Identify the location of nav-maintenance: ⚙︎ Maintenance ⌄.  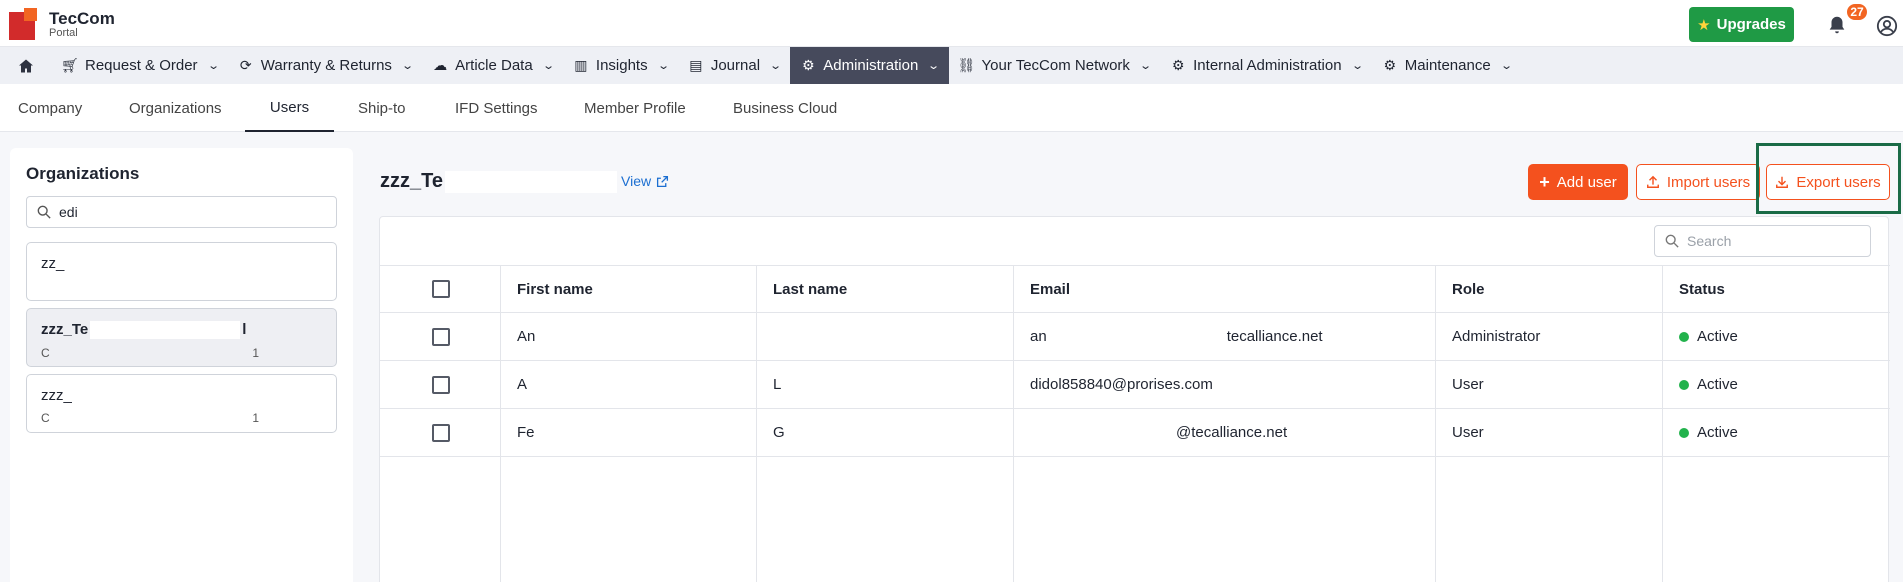
(1446, 65).